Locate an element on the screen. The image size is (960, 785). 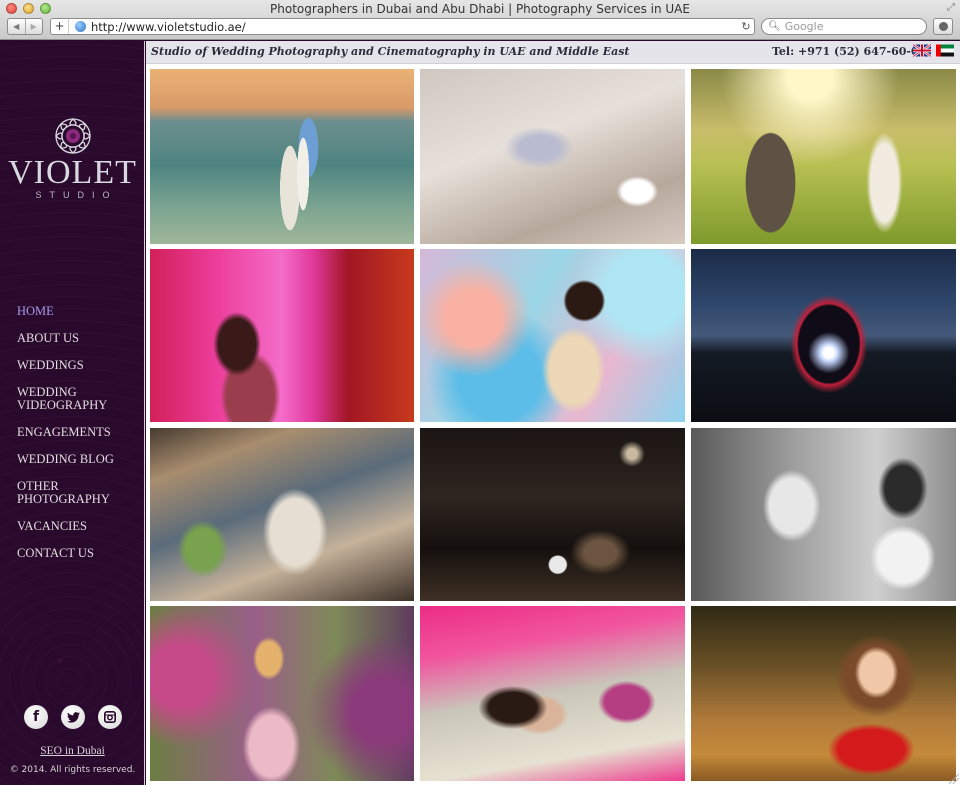
window-resize-handle is located at coordinates (954, 779).